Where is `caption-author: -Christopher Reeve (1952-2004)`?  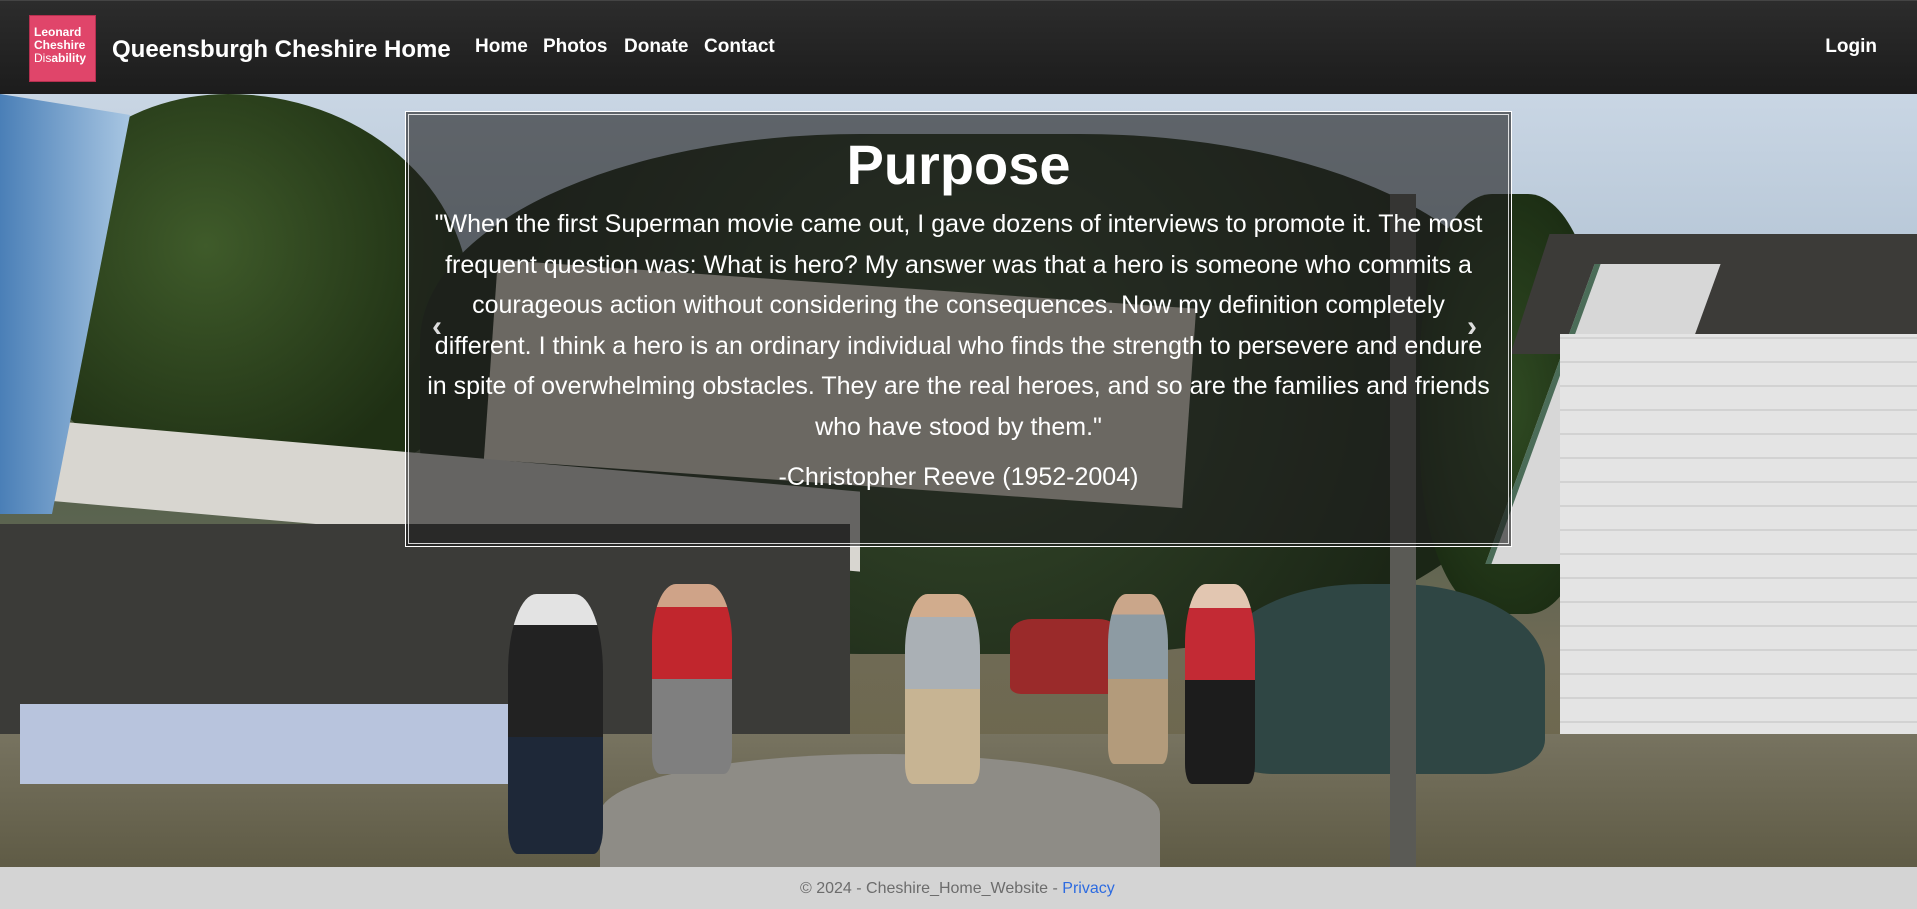 caption-author: -Christopher Reeve (1952-2004) is located at coordinates (958, 477).